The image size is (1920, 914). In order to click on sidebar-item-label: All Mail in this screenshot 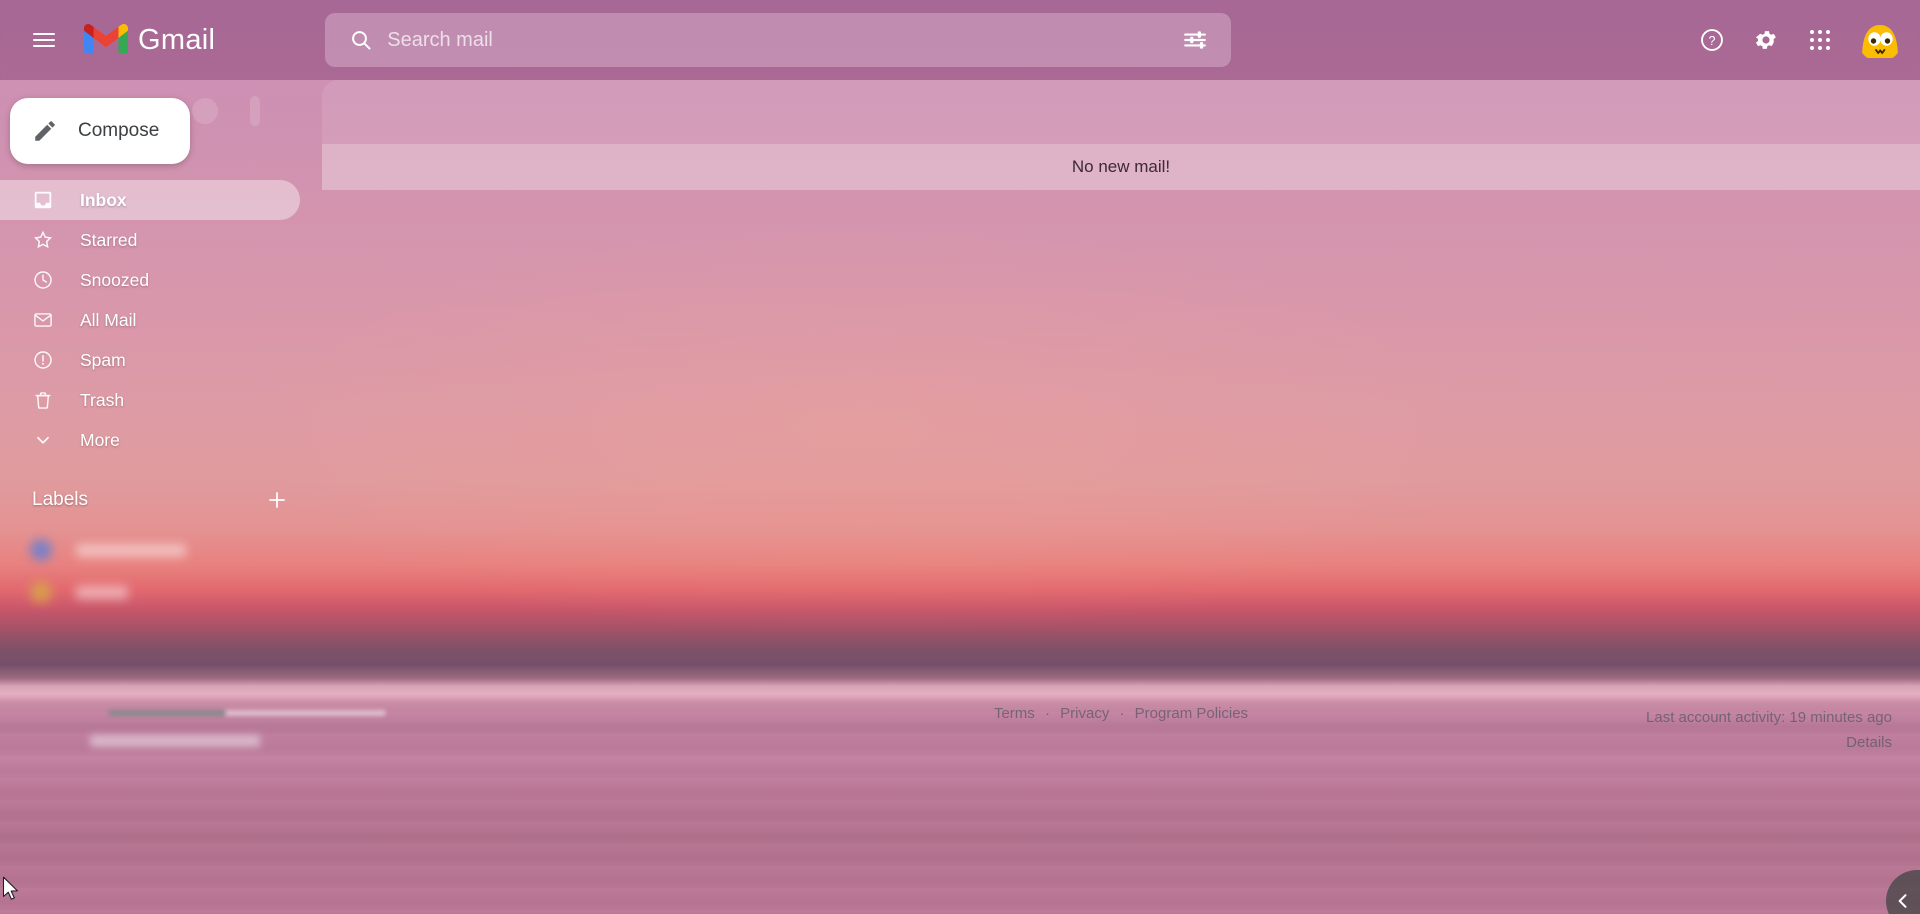, I will do `click(108, 319)`.